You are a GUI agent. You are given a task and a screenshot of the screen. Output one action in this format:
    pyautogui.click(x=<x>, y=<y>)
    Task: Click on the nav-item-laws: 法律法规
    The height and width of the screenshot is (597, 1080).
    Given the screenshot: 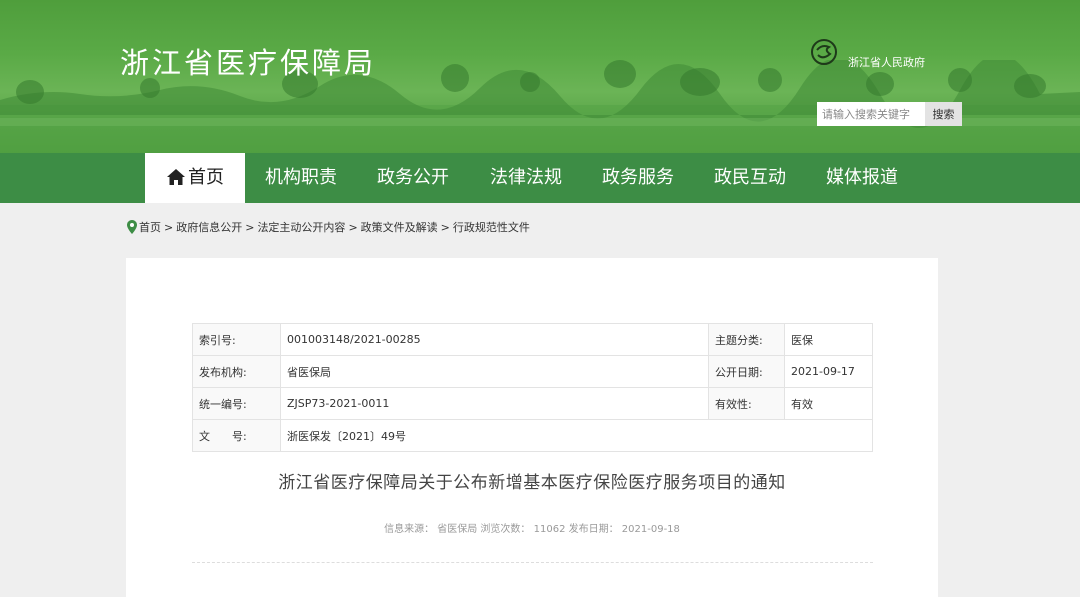 What is the action you would take?
    pyautogui.click(x=526, y=178)
    